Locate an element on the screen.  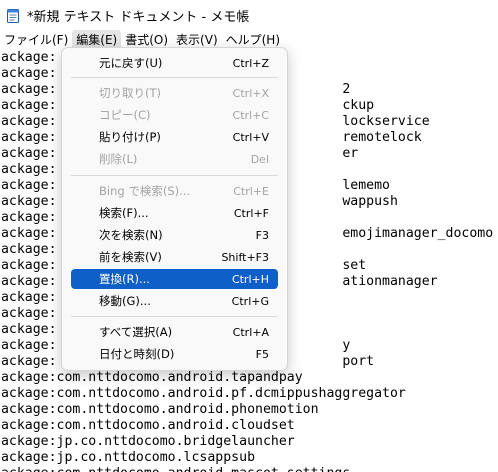
menu-item-find-previous: 前を検索(V) Shift+F3 is located at coordinates (174, 257).